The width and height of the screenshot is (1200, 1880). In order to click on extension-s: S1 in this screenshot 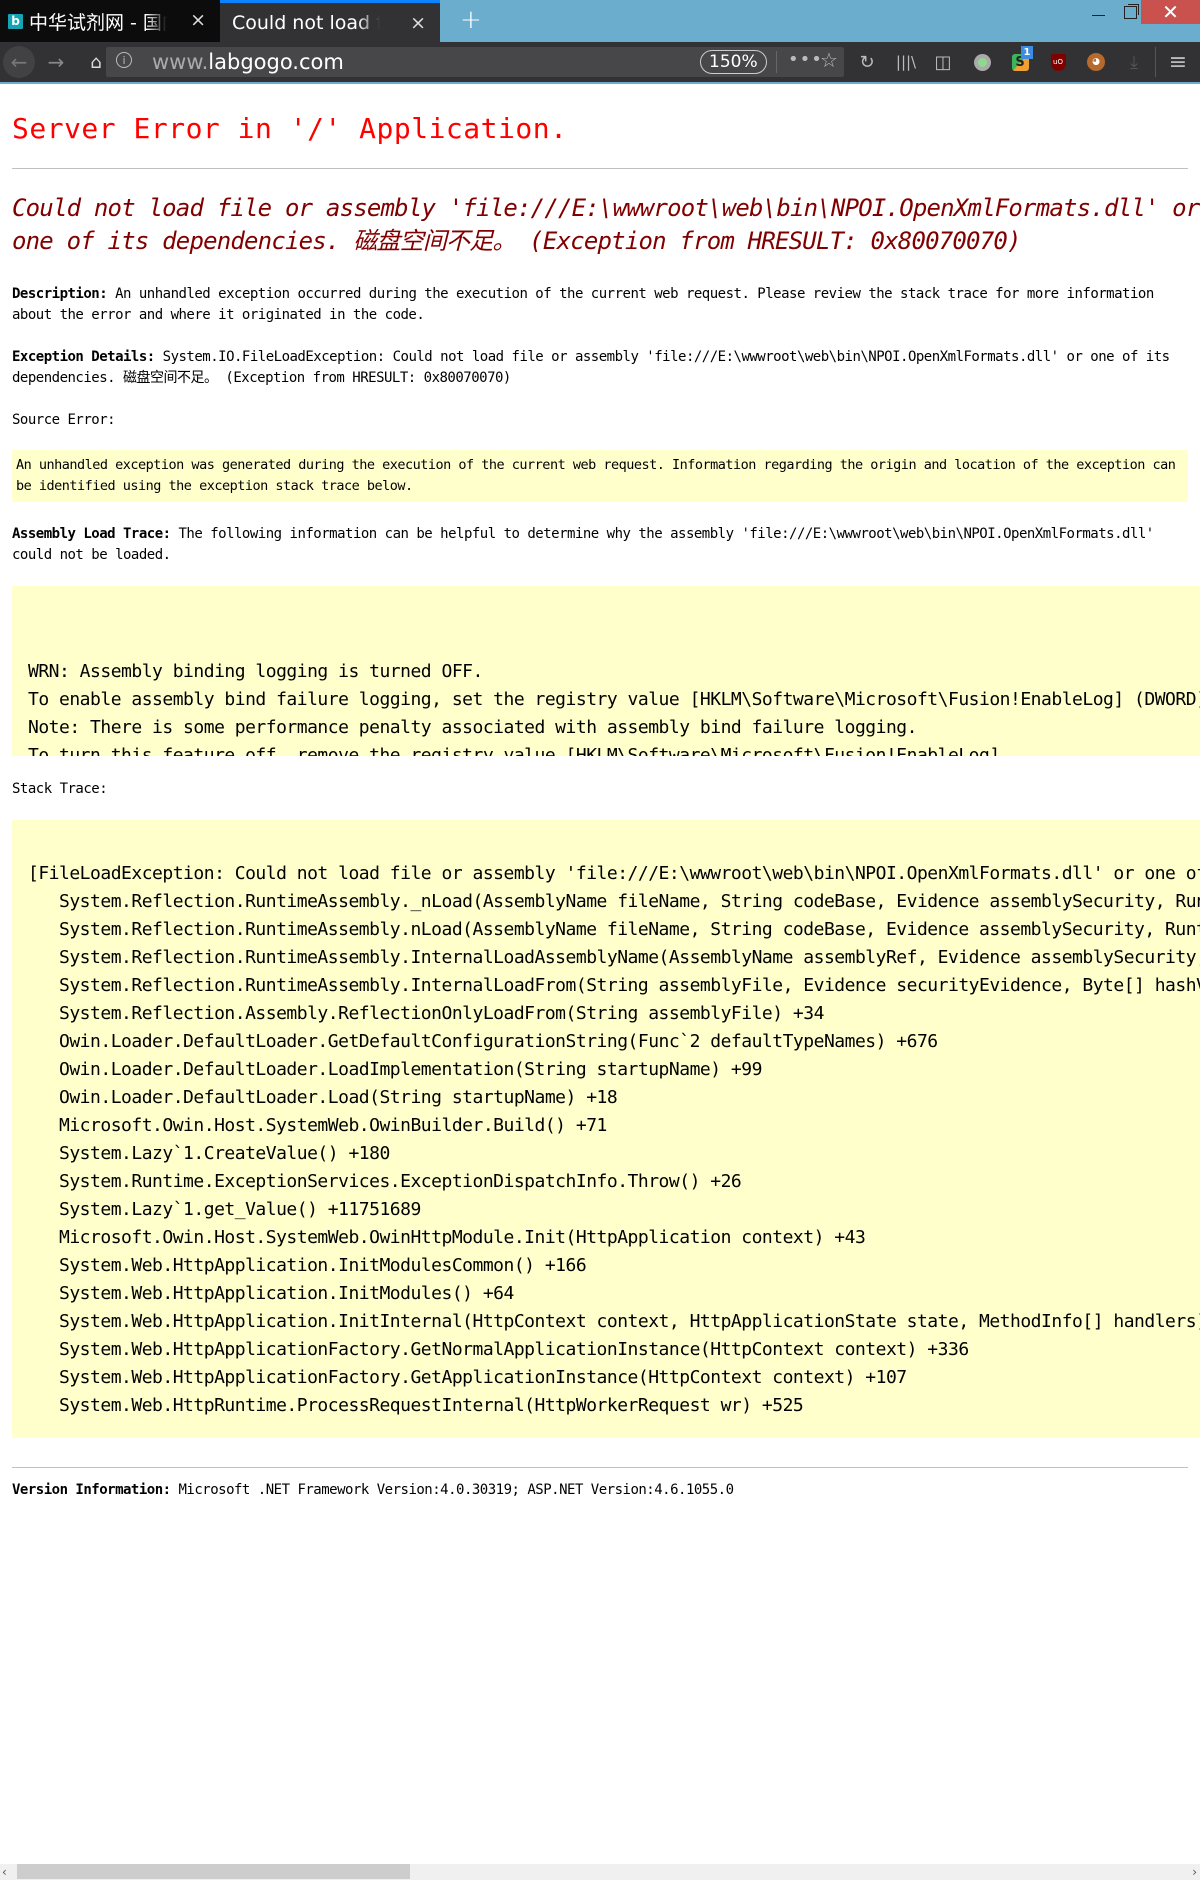, I will do `click(1021, 62)`.